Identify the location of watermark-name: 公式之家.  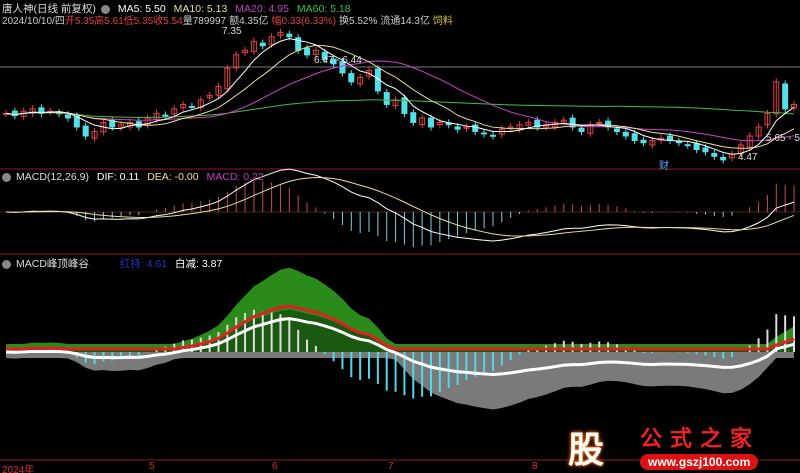
(700, 439).